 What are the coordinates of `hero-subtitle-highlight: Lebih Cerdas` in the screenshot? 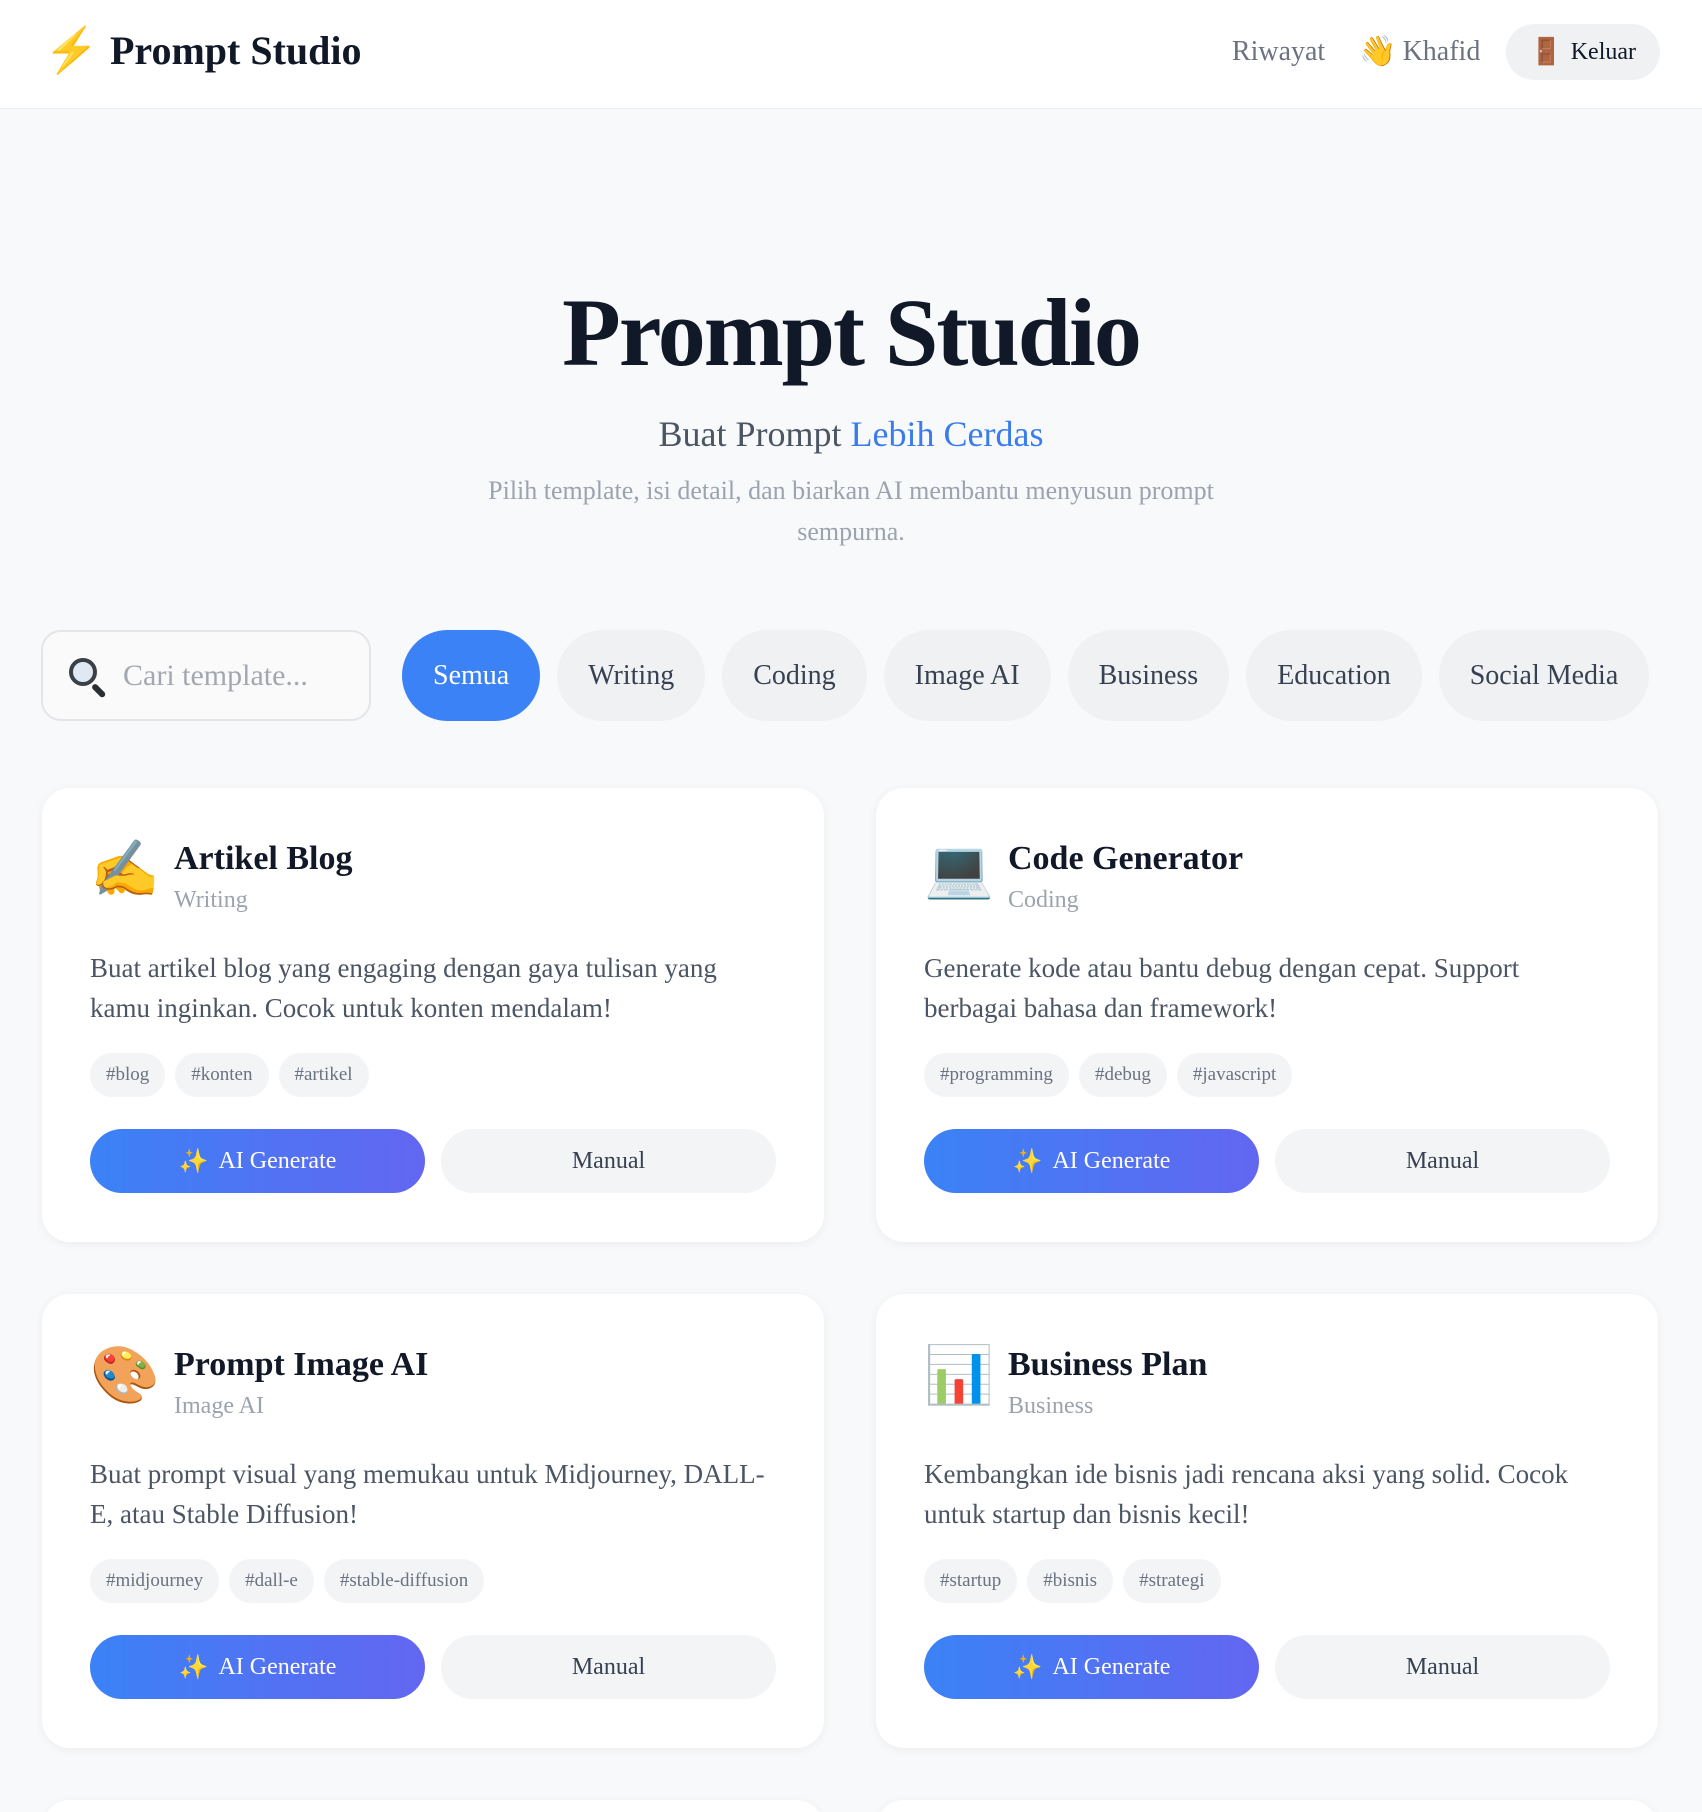 It's located at (947, 434).